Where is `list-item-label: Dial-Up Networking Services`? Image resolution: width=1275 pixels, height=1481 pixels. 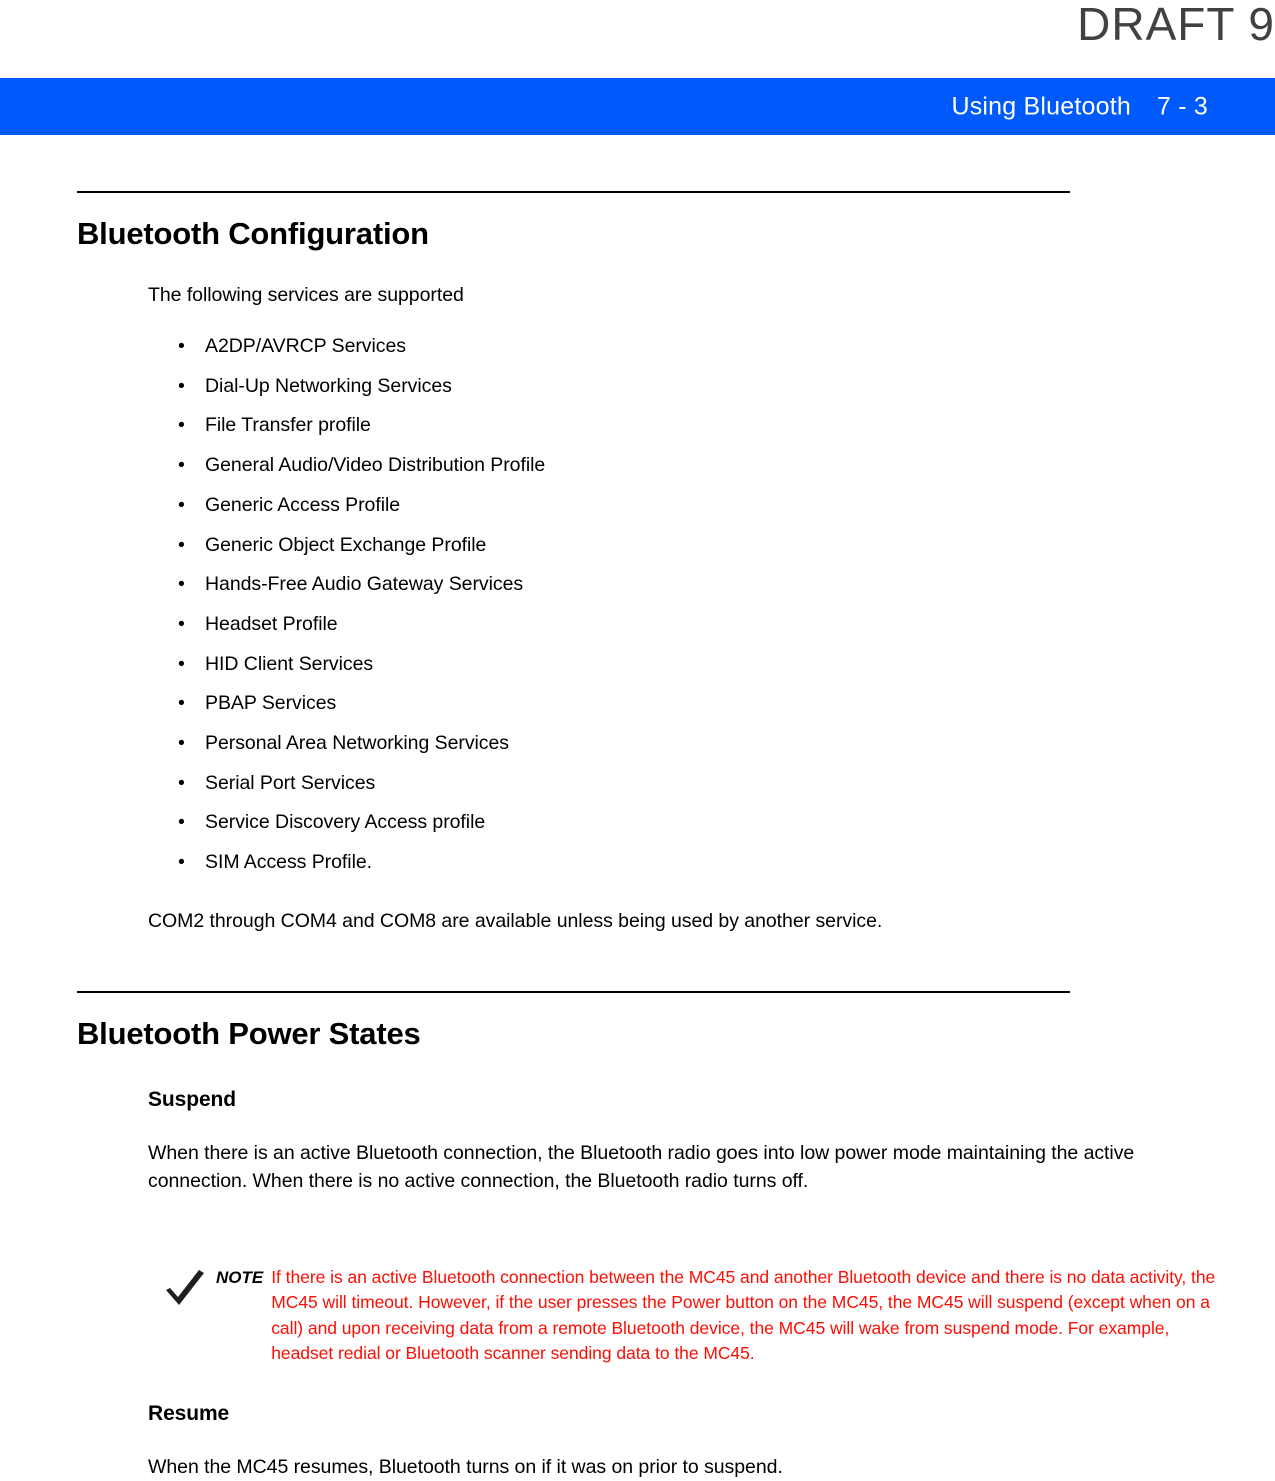
list-item-label: Dial-Up Networking Services is located at coordinates (328, 385).